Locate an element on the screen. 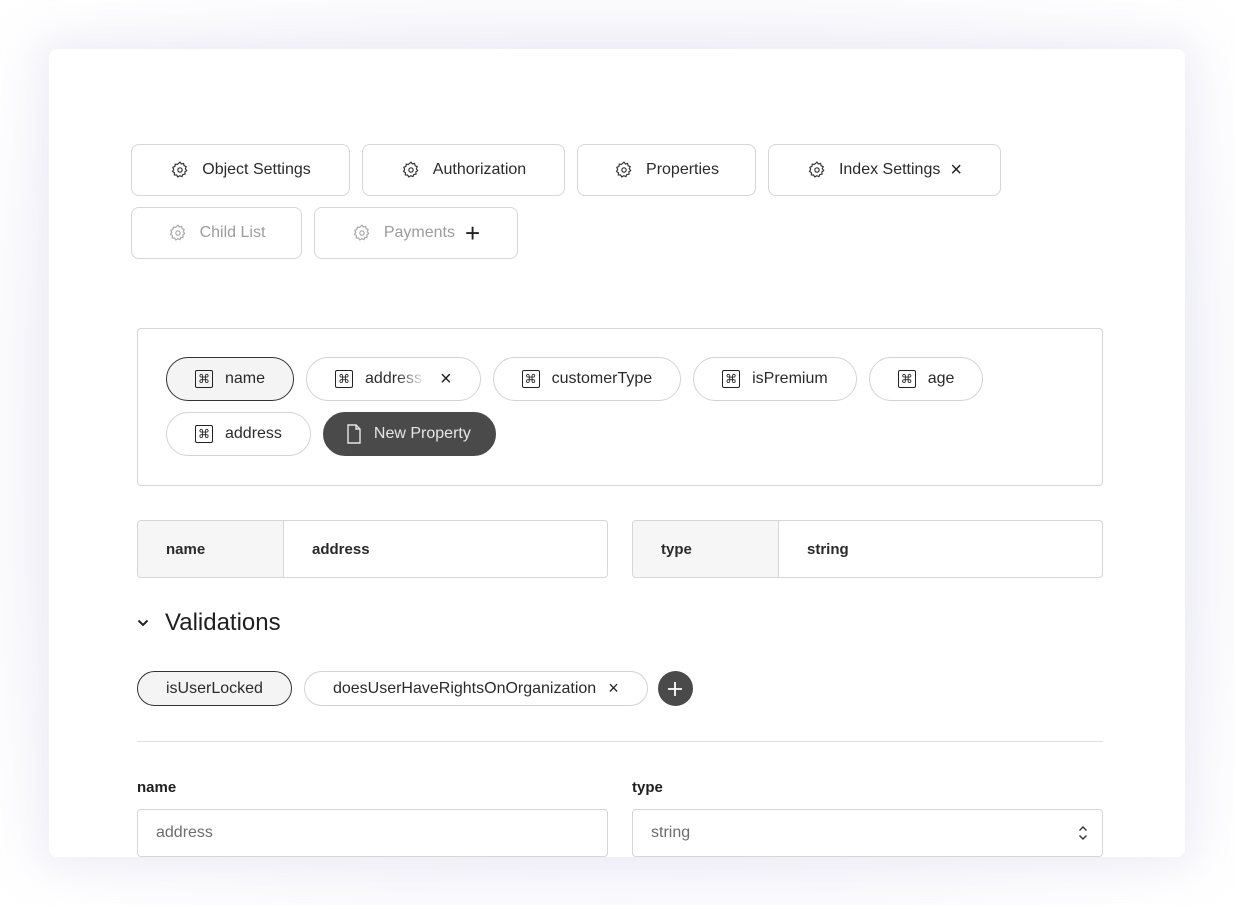  validation-label: doesUserHaveRightsOnOrganization is located at coordinates (464, 688).